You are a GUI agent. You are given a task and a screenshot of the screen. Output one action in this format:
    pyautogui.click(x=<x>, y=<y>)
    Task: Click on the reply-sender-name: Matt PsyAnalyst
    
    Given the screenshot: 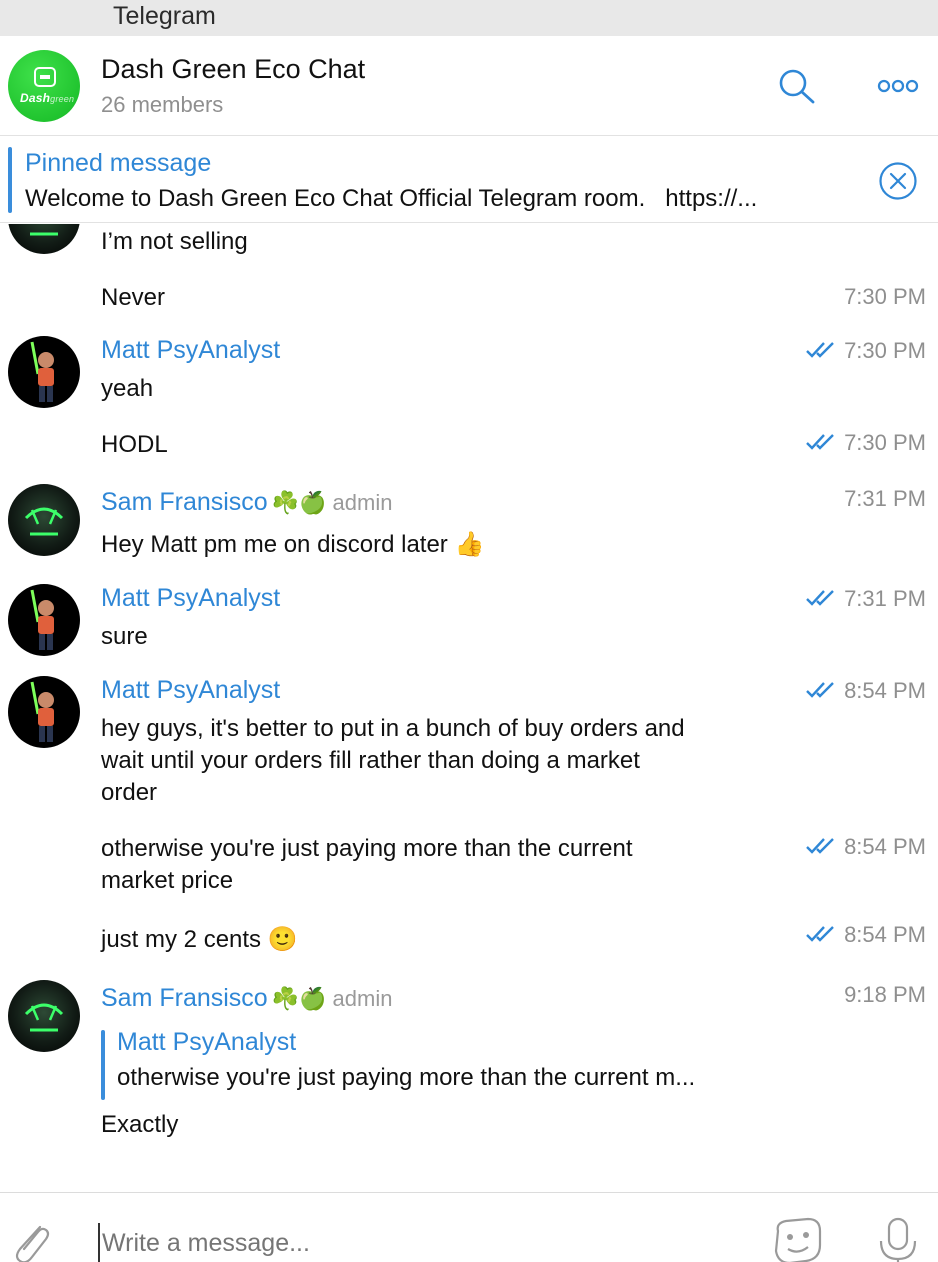 What is the action you would take?
    pyautogui.click(x=207, y=1042)
    